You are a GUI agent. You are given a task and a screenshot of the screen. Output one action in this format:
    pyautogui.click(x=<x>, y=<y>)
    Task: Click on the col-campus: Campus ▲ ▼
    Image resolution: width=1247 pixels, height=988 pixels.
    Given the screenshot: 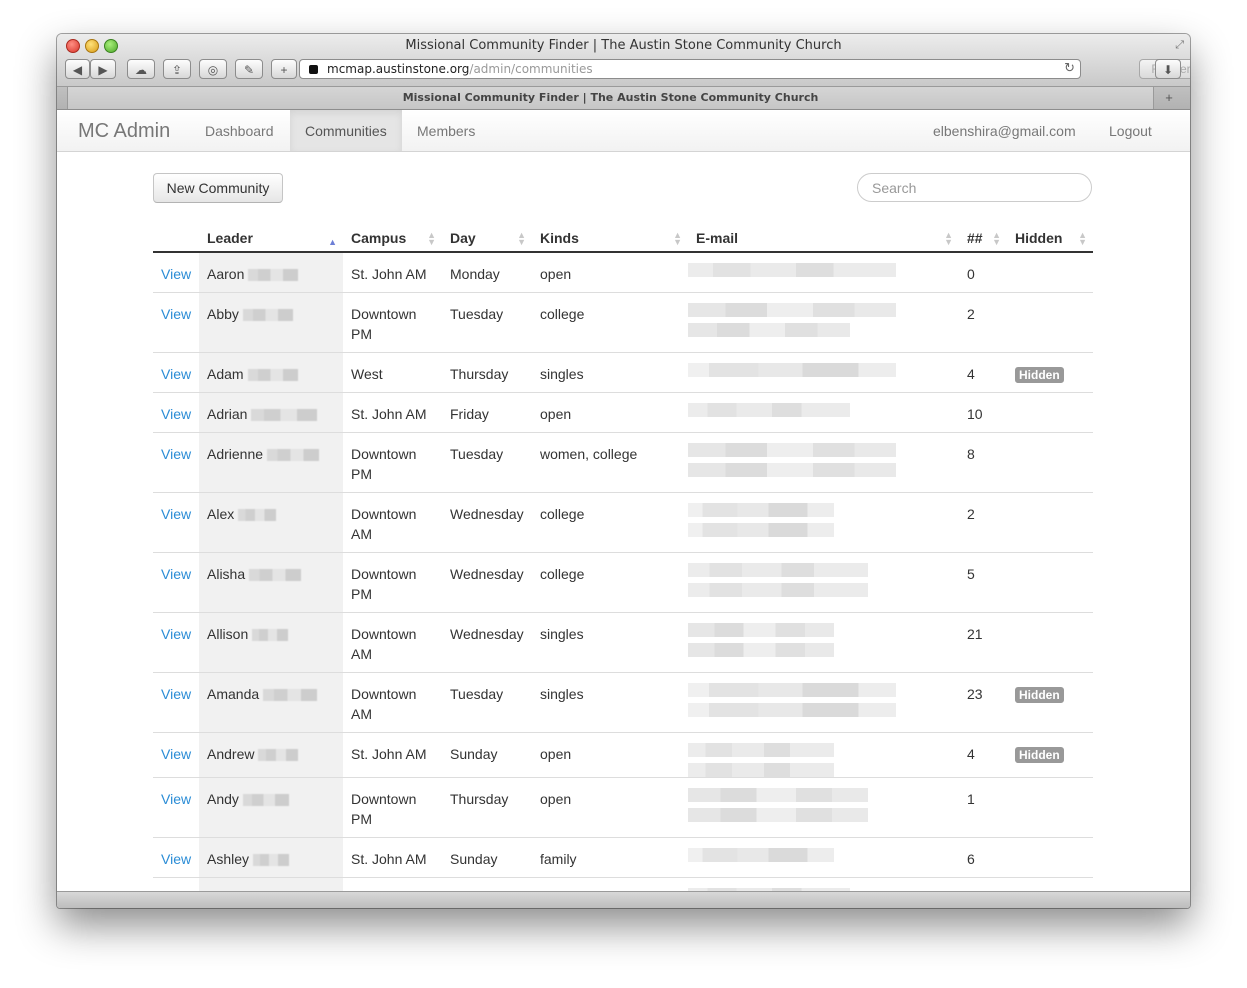 What is the action you would take?
    pyautogui.click(x=392, y=233)
    